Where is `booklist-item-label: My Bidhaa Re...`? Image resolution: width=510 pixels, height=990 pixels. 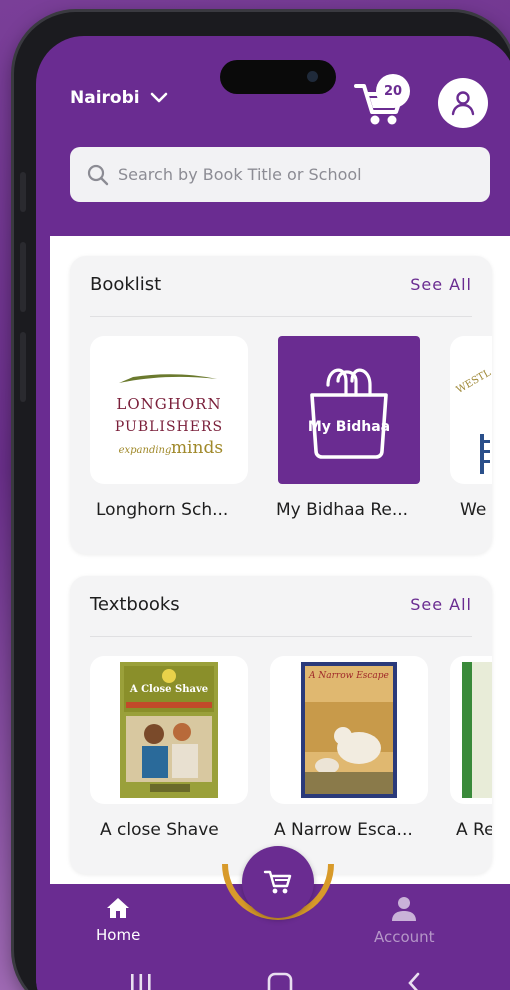 booklist-item-label: My Bidhaa Re... is located at coordinates (342, 510).